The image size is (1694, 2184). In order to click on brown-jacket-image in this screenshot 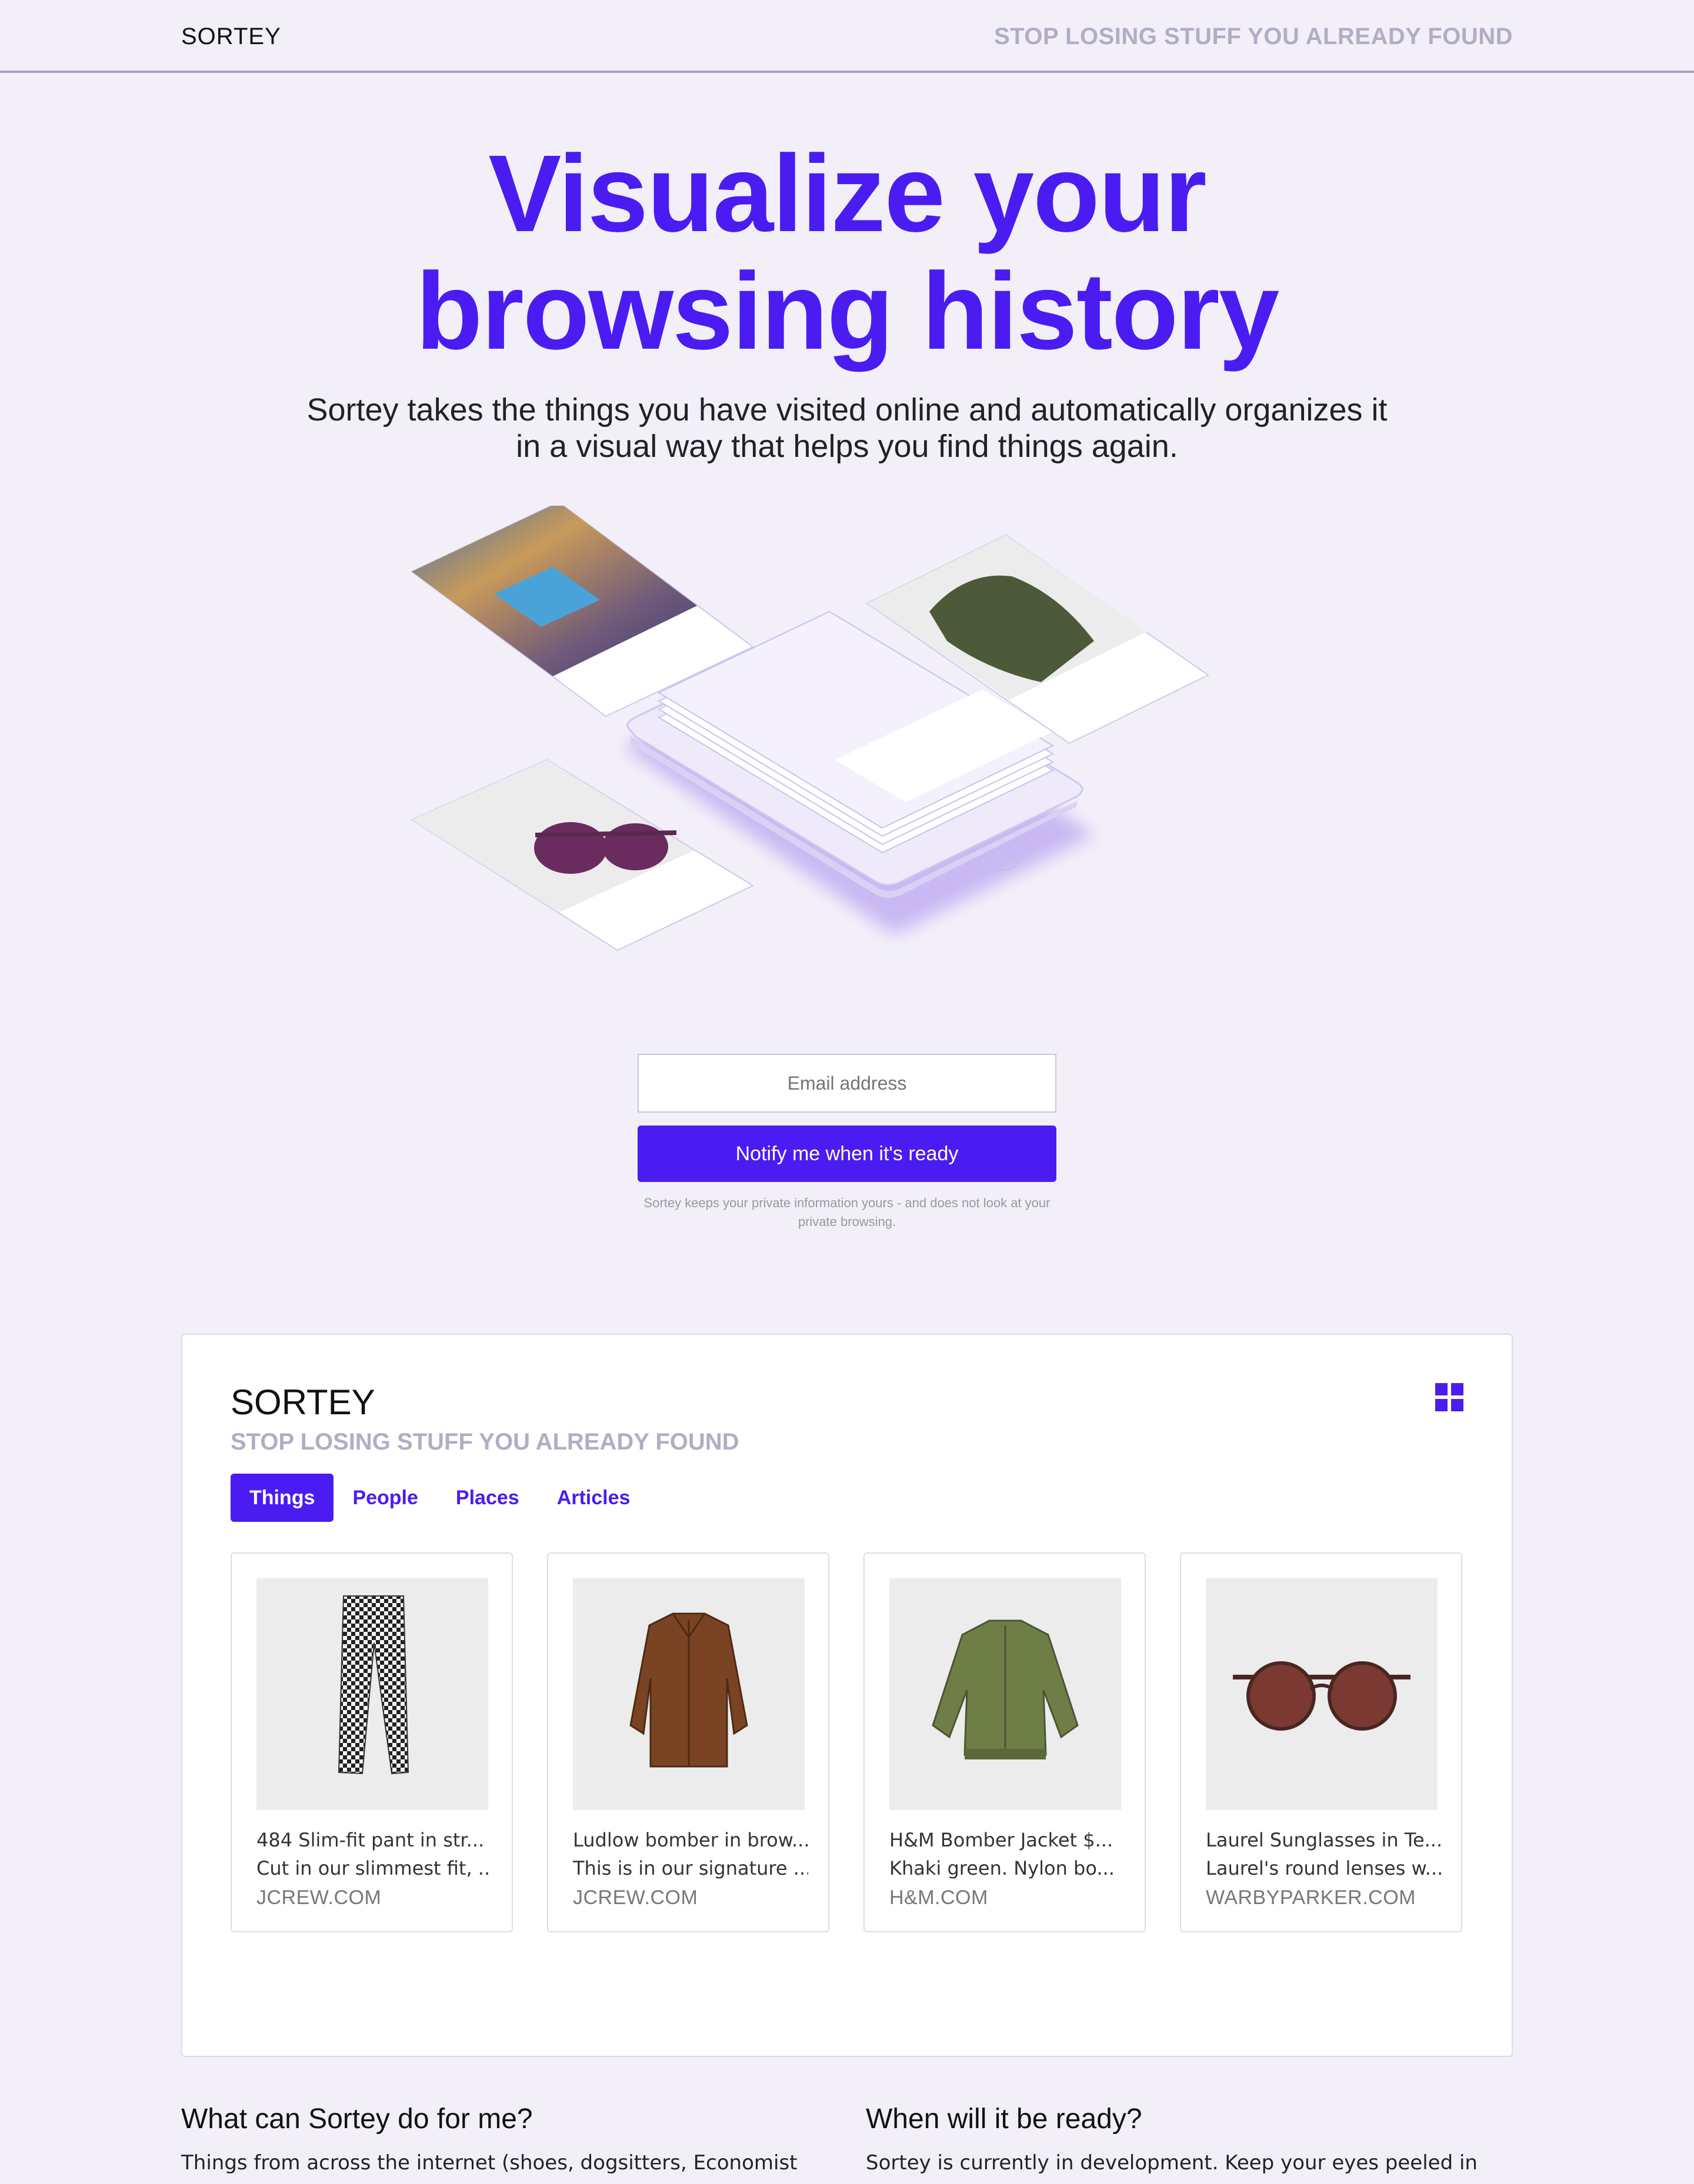, I will do `click(688, 1690)`.